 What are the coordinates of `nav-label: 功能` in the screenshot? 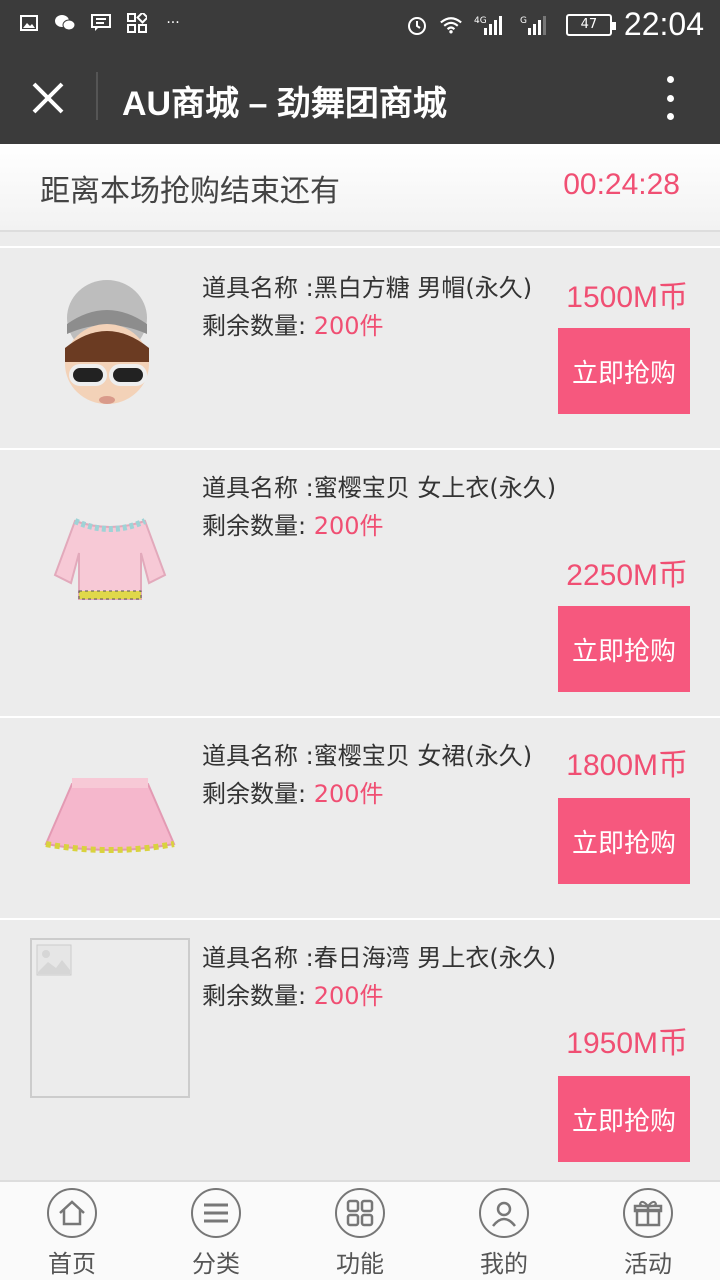 It's located at (360, 1264).